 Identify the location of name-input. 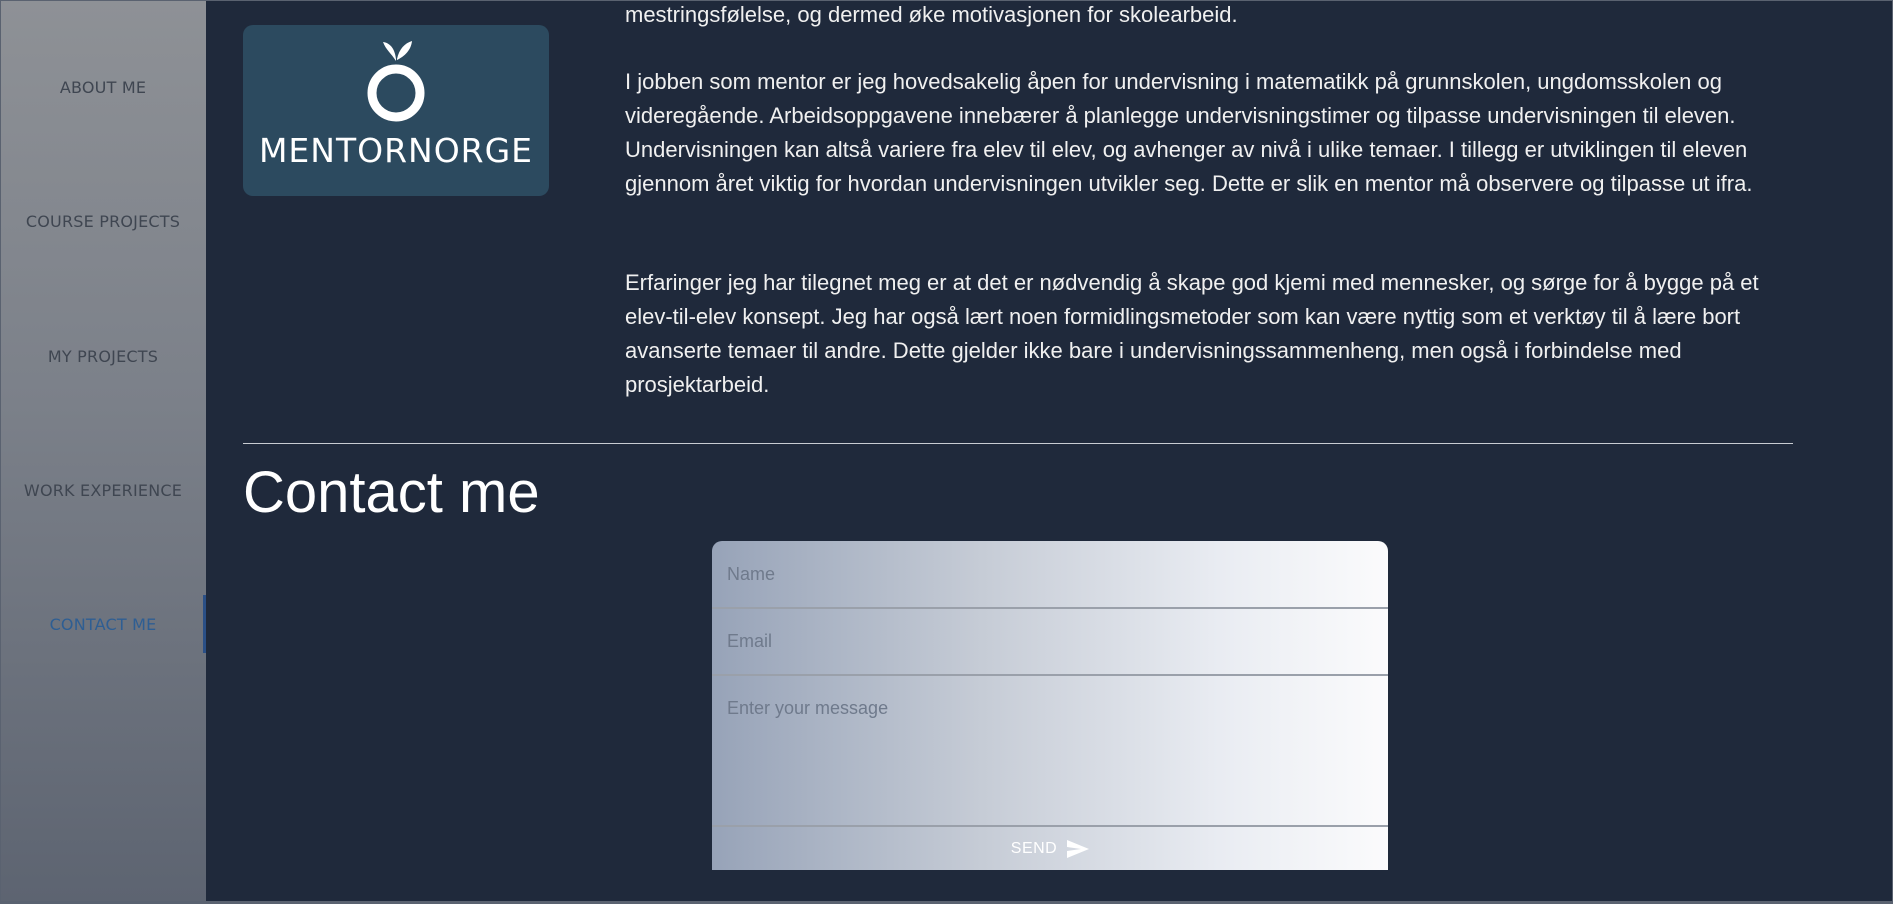
(1050, 574).